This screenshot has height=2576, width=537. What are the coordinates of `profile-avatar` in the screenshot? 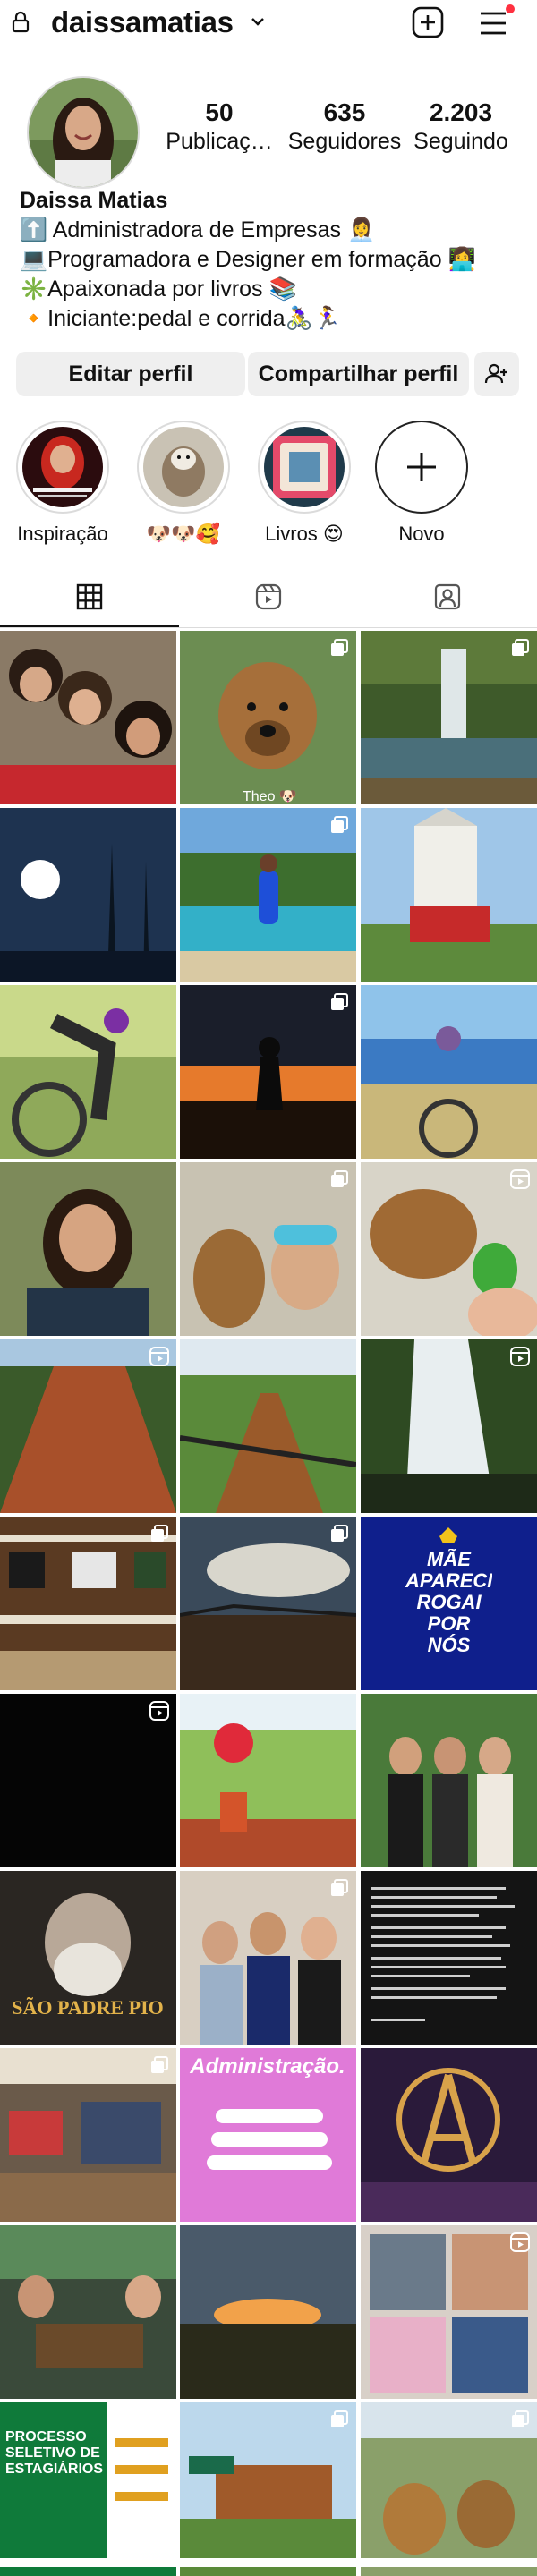 It's located at (83, 132).